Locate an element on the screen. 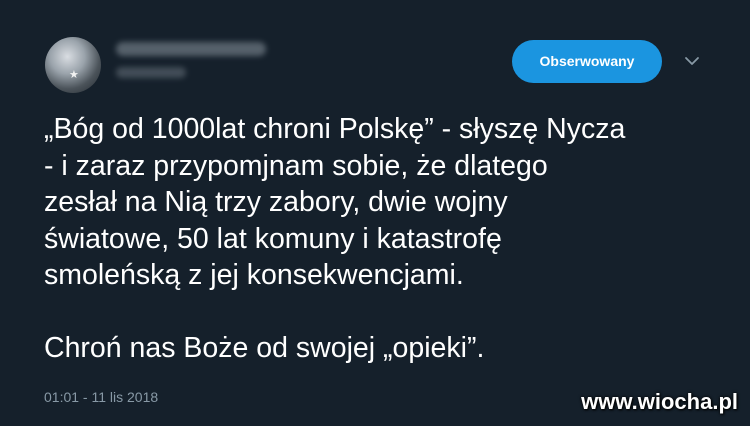 This screenshot has height=426, width=750. following-button: Obserwowany is located at coordinates (587, 61).